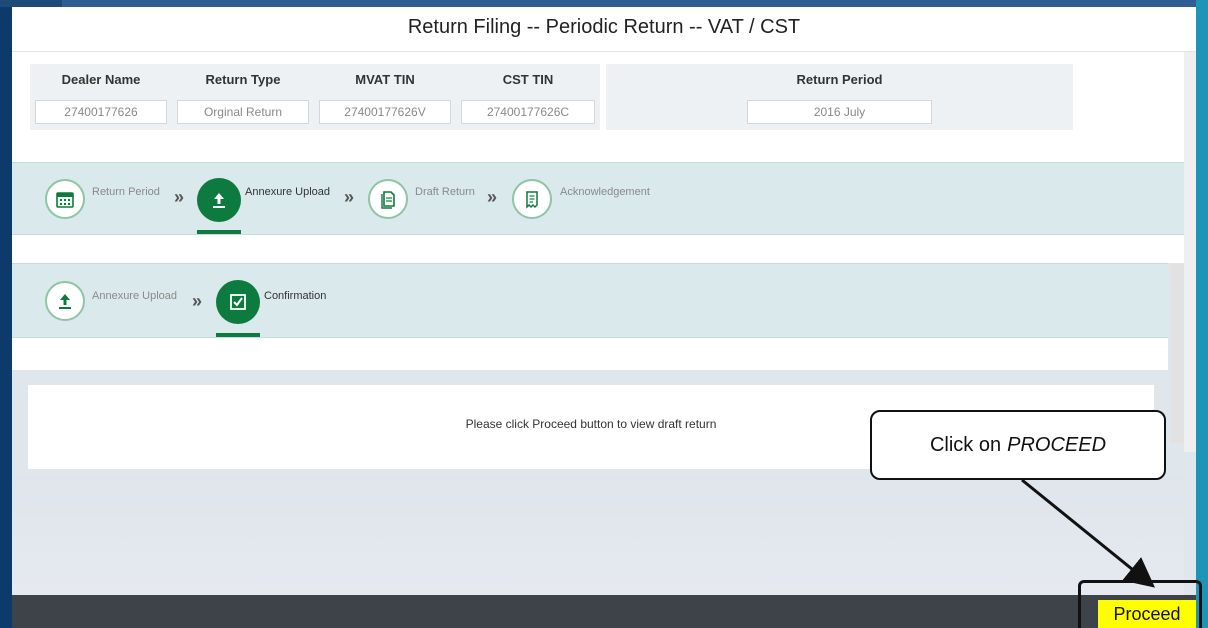 The image size is (1208, 628). What do you see at coordinates (839, 112) in the screenshot?
I see `return-period-value: 2016 July` at bounding box center [839, 112].